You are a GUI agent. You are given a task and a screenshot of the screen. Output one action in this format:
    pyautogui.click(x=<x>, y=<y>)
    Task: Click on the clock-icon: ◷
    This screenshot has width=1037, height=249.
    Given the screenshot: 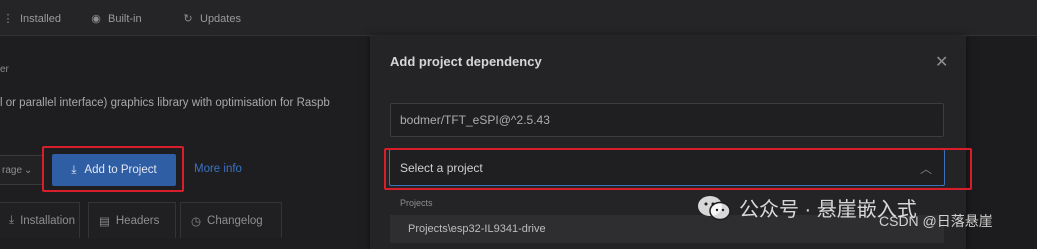 What is the action you would take?
    pyautogui.click(x=196, y=221)
    